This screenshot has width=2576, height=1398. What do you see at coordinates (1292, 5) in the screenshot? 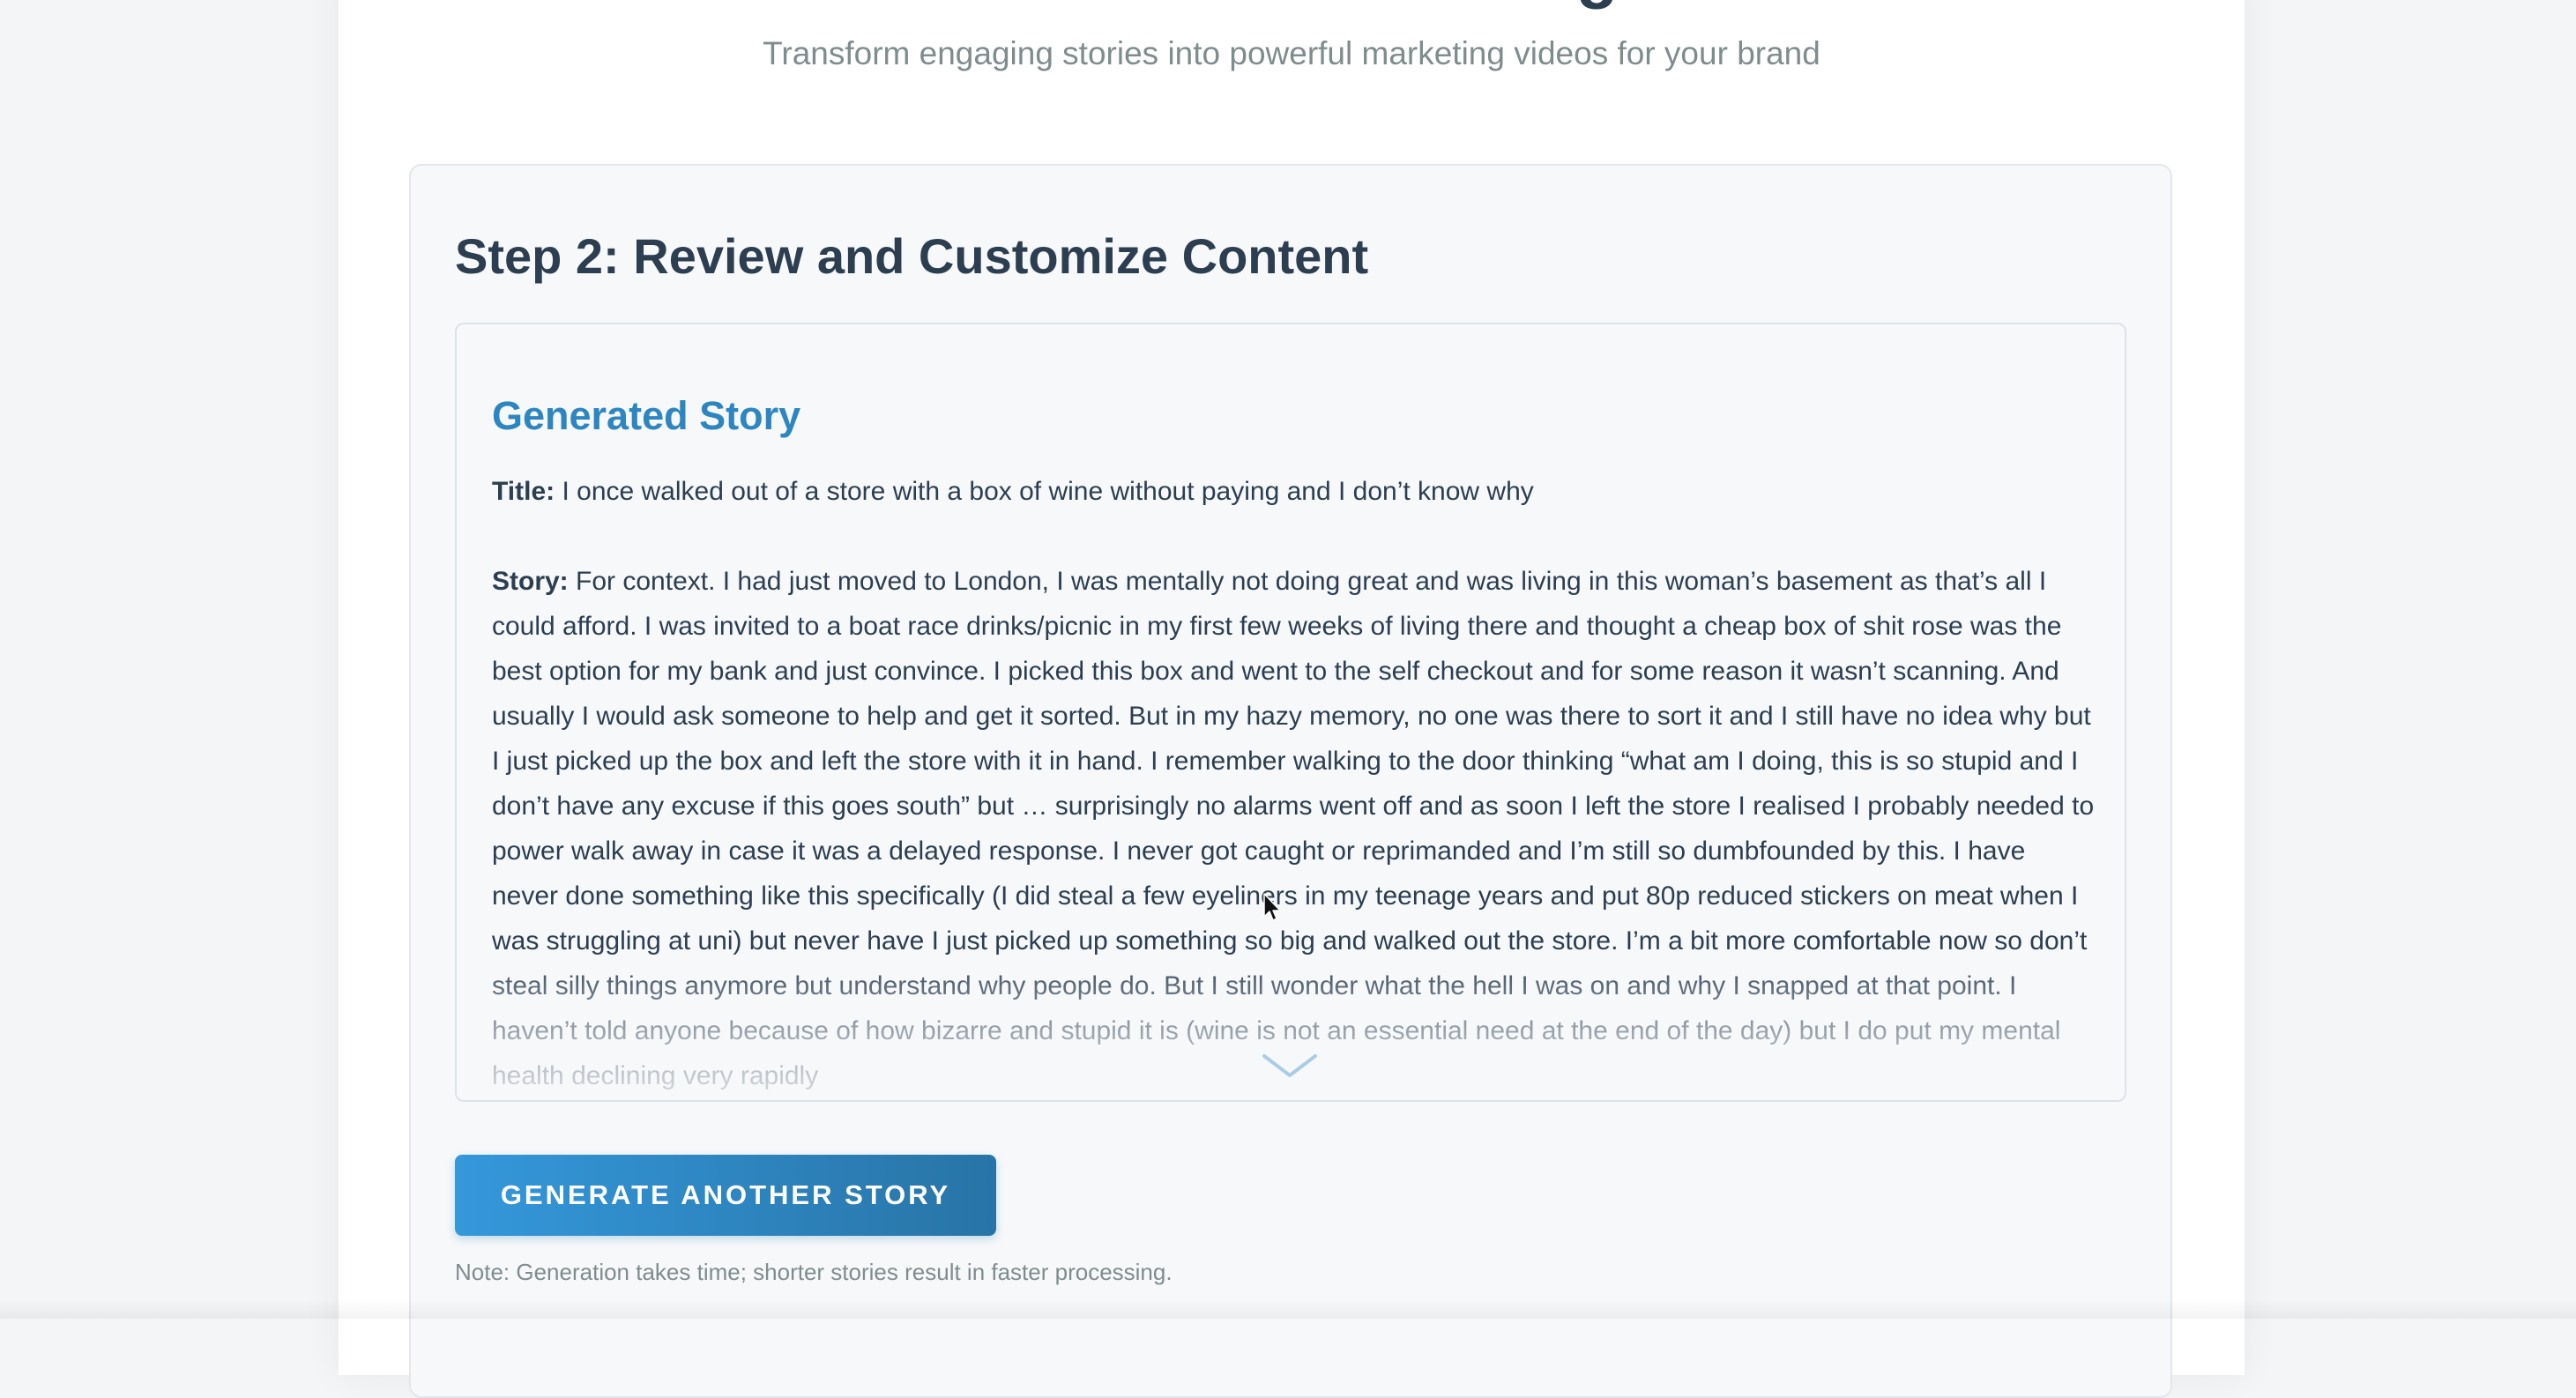
I see `page-title: AI-Powered Content Marketing Generator` at bounding box center [1292, 5].